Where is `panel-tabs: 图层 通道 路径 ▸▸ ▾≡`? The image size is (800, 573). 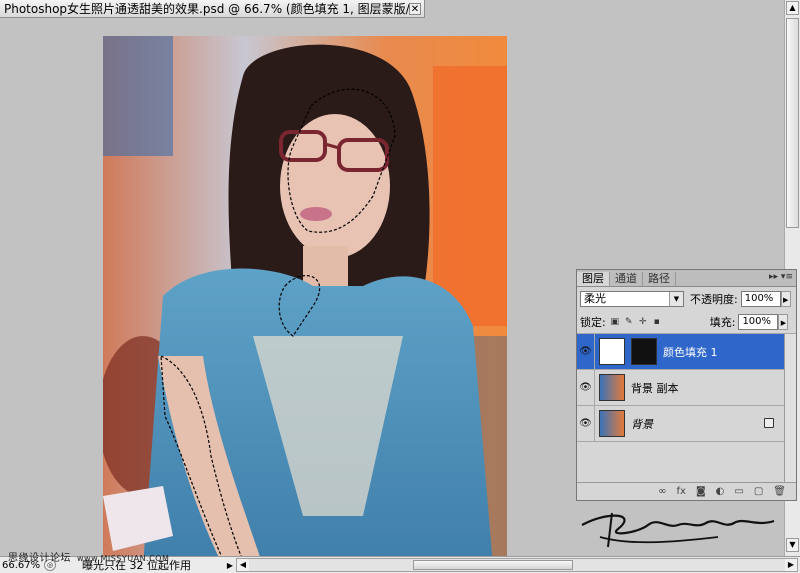
panel-tabs: 图层 通道 路径 ▸▸ ▾≡ is located at coordinates (686, 278).